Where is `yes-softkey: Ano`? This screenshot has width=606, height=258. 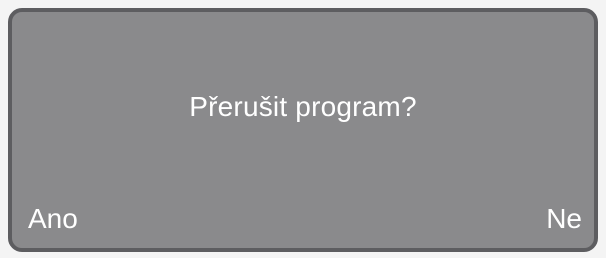 yes-softkey: Ano is located at coordinates (53, 219).